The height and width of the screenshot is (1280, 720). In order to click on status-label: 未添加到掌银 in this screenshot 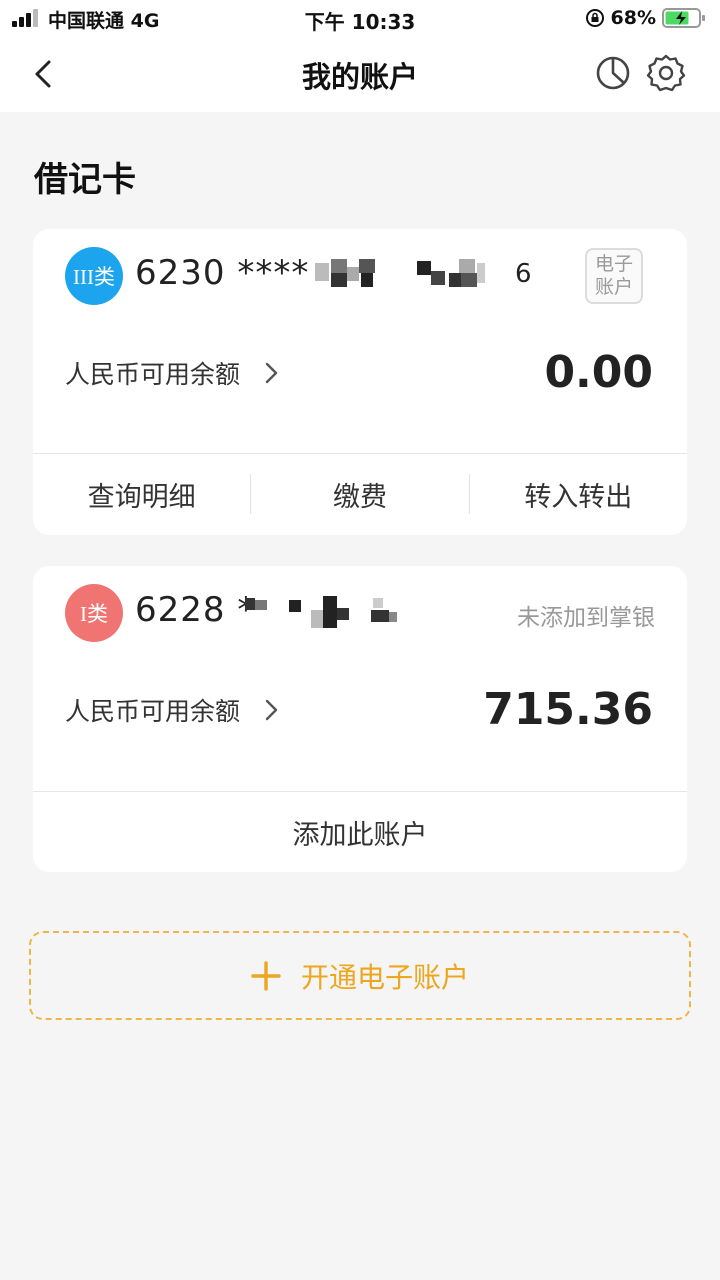, I will do `click(586, 618)`.